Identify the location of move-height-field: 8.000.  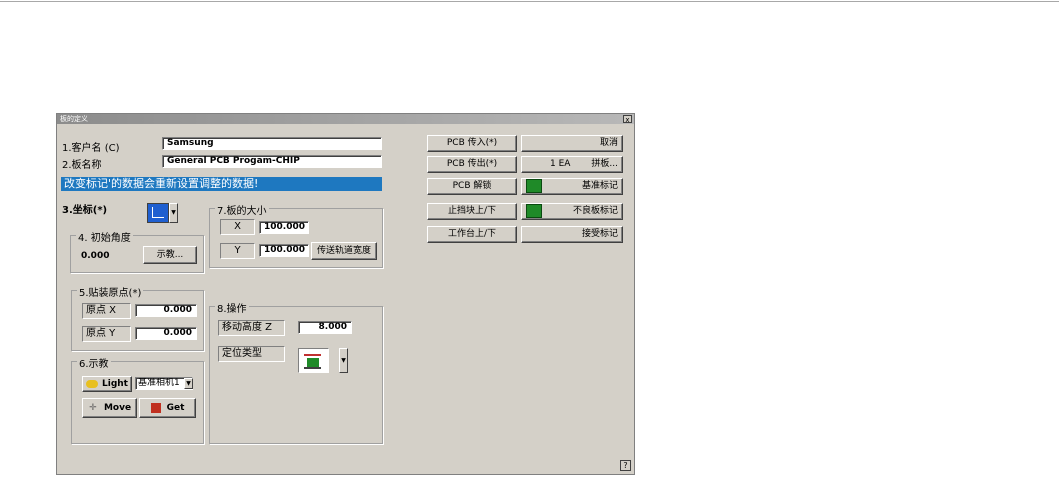
(325, 327).